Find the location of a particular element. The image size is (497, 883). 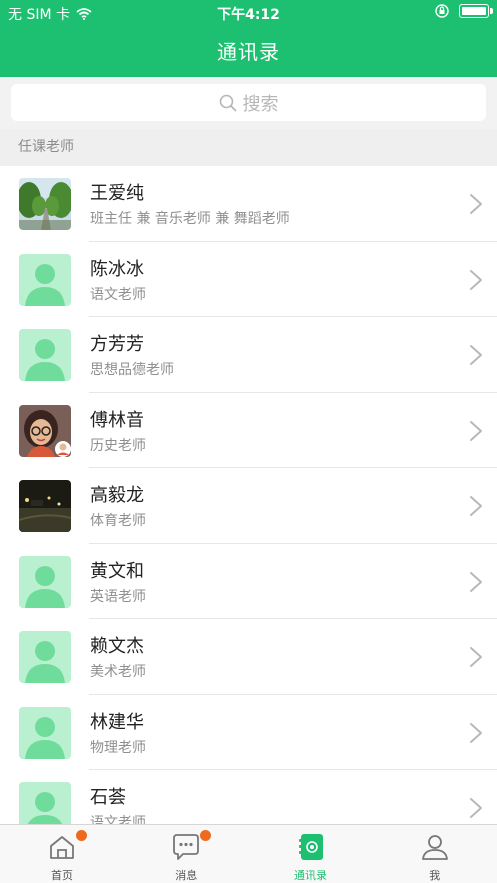

tab-bar: 首页 消息 通讯录 我 is located at coordinates (248, 853).